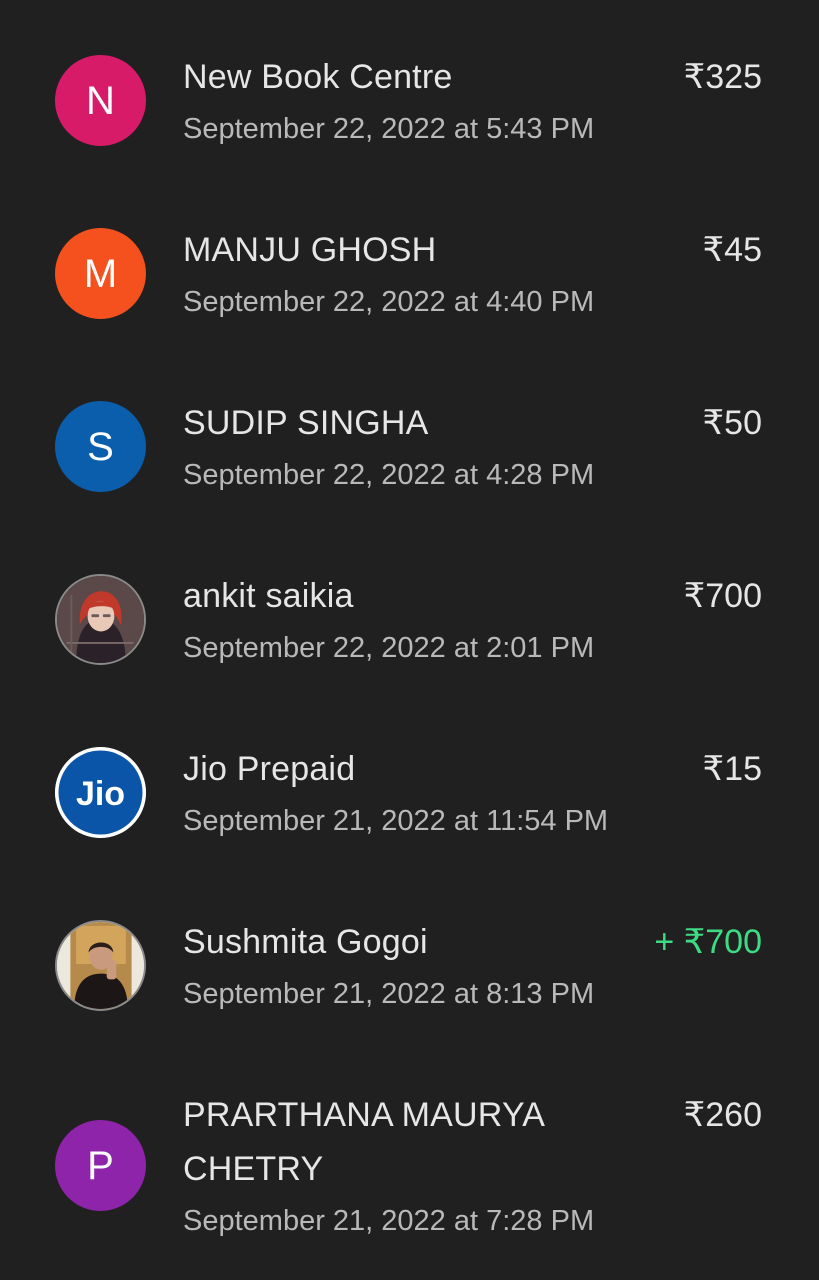 This screenshot has height=1280, width=819. I want to click on payee-name: SUDIP SINGHA, so click(306, 423).